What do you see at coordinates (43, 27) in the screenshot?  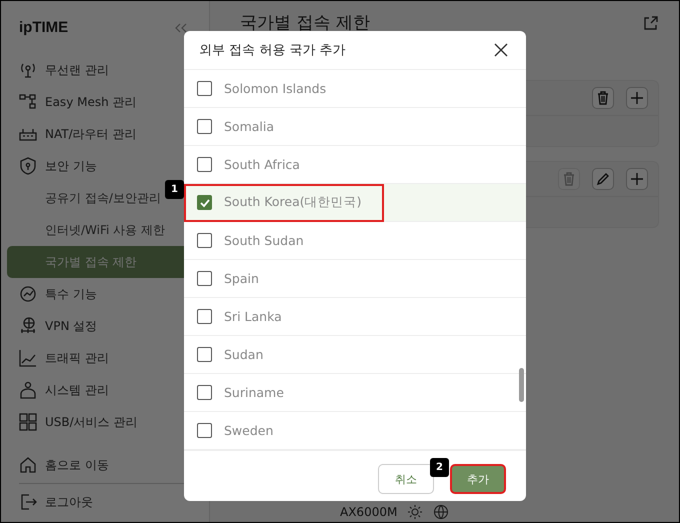 I see `brand-logo: ipTIME` at bounding box center [43, 27].